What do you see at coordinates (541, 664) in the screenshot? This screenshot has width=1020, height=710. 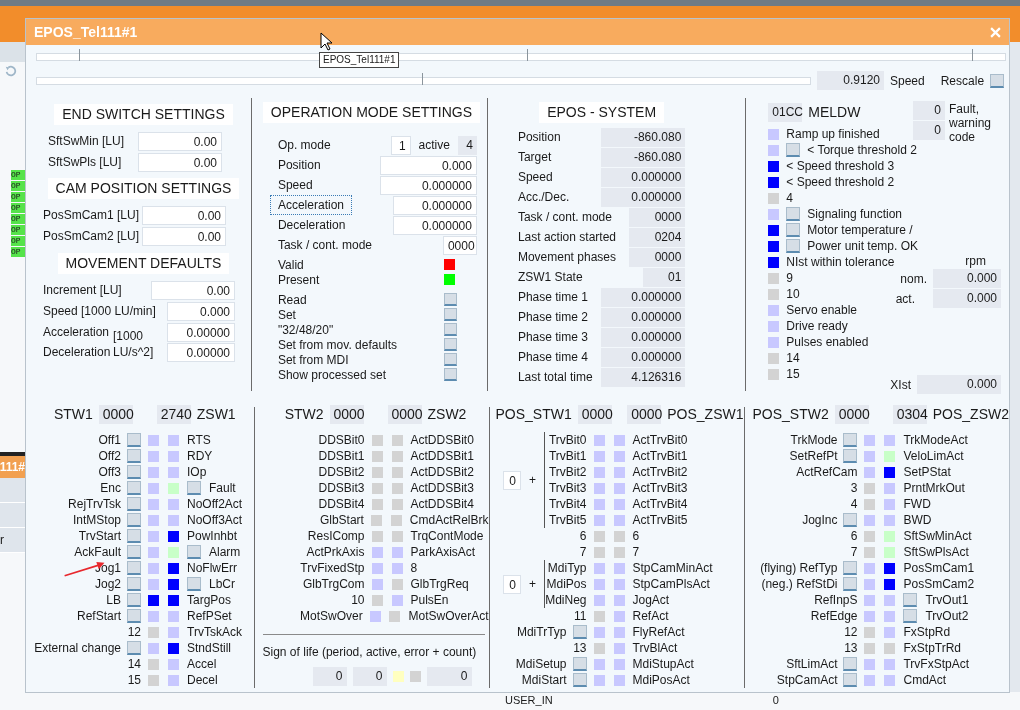 I see `signal-label: MdiSetup` at bounding box center [541, 664].